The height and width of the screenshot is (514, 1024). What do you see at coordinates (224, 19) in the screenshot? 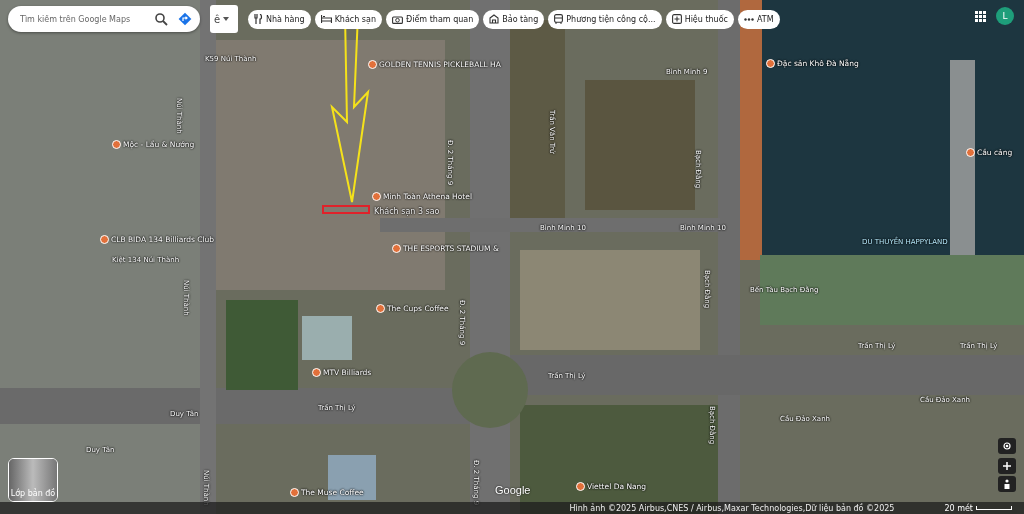
I see `input-tool-button: ê` at bounding box center [224, 19].